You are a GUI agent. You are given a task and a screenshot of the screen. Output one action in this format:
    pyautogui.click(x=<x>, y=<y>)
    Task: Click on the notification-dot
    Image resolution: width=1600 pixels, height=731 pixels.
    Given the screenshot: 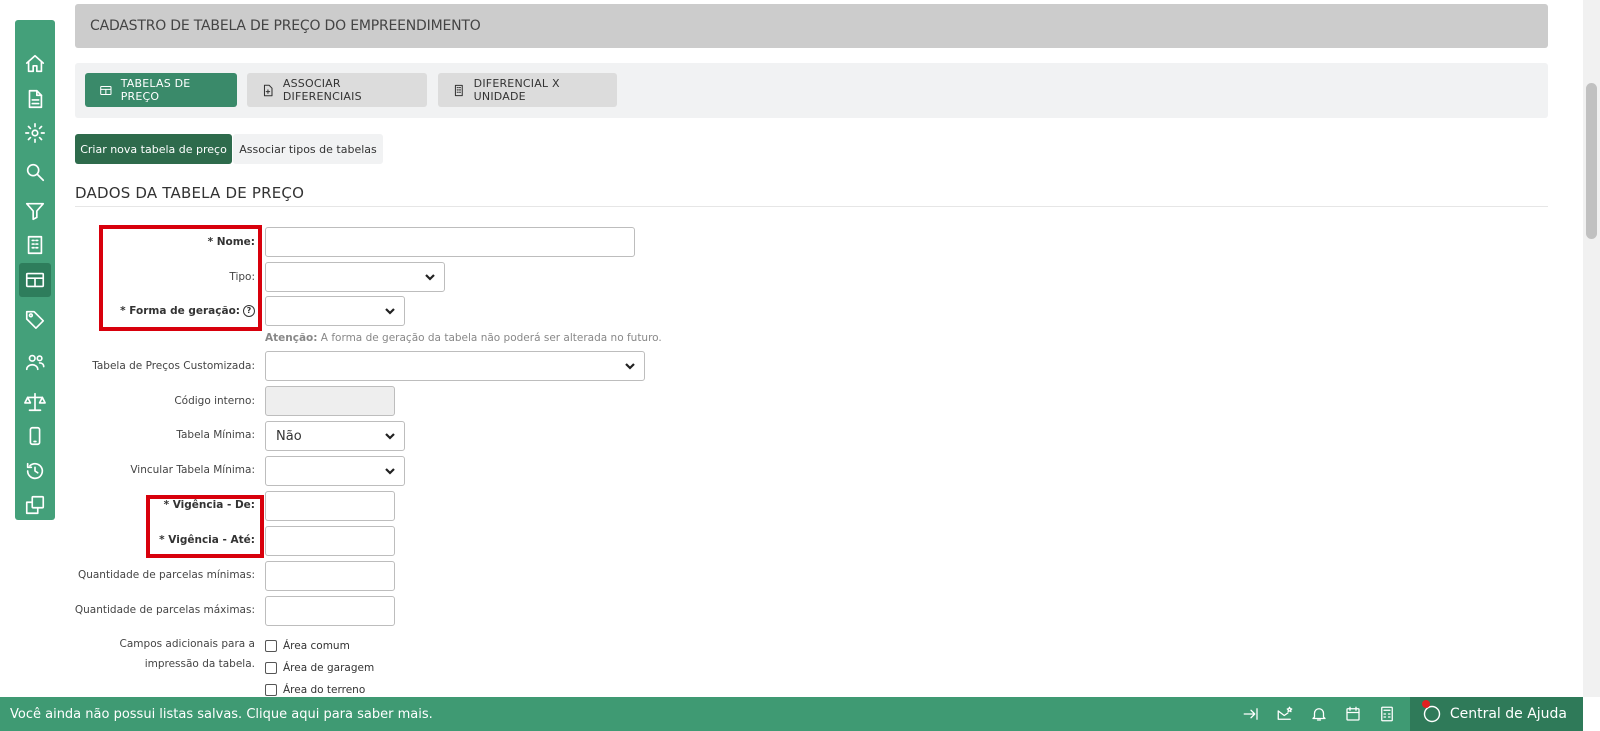 What is the action you would take?
    pyautogui.click(x=1425, y=704)
    